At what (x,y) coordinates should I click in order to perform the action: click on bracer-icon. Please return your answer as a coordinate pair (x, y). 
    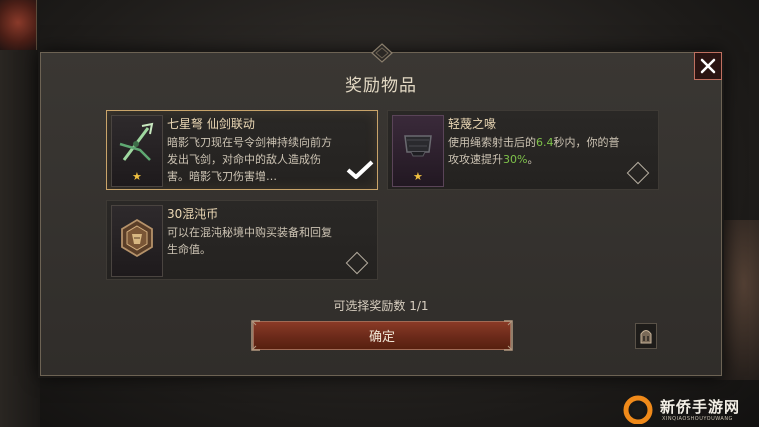
    Looking at the image, I should click on (418, 146).